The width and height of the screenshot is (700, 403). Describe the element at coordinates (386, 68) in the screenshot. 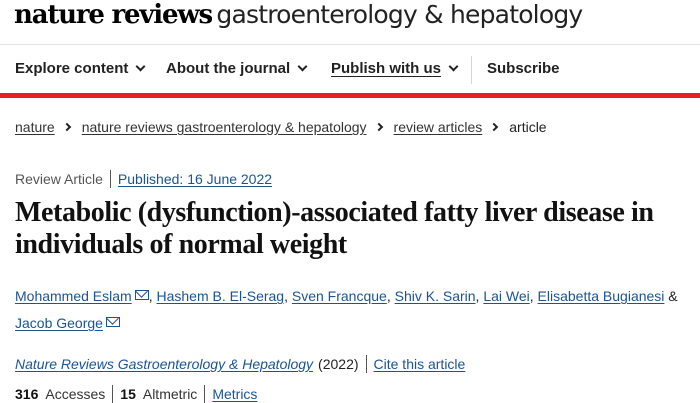

I see `nav-publish-with-us-label: Publish with us` at that location.